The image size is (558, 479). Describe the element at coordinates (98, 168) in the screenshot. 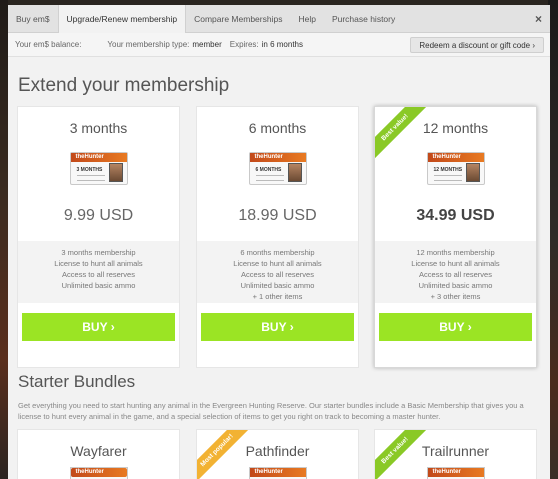

I see `membership-card-image: theHunter 3 MONTHS` at that location.